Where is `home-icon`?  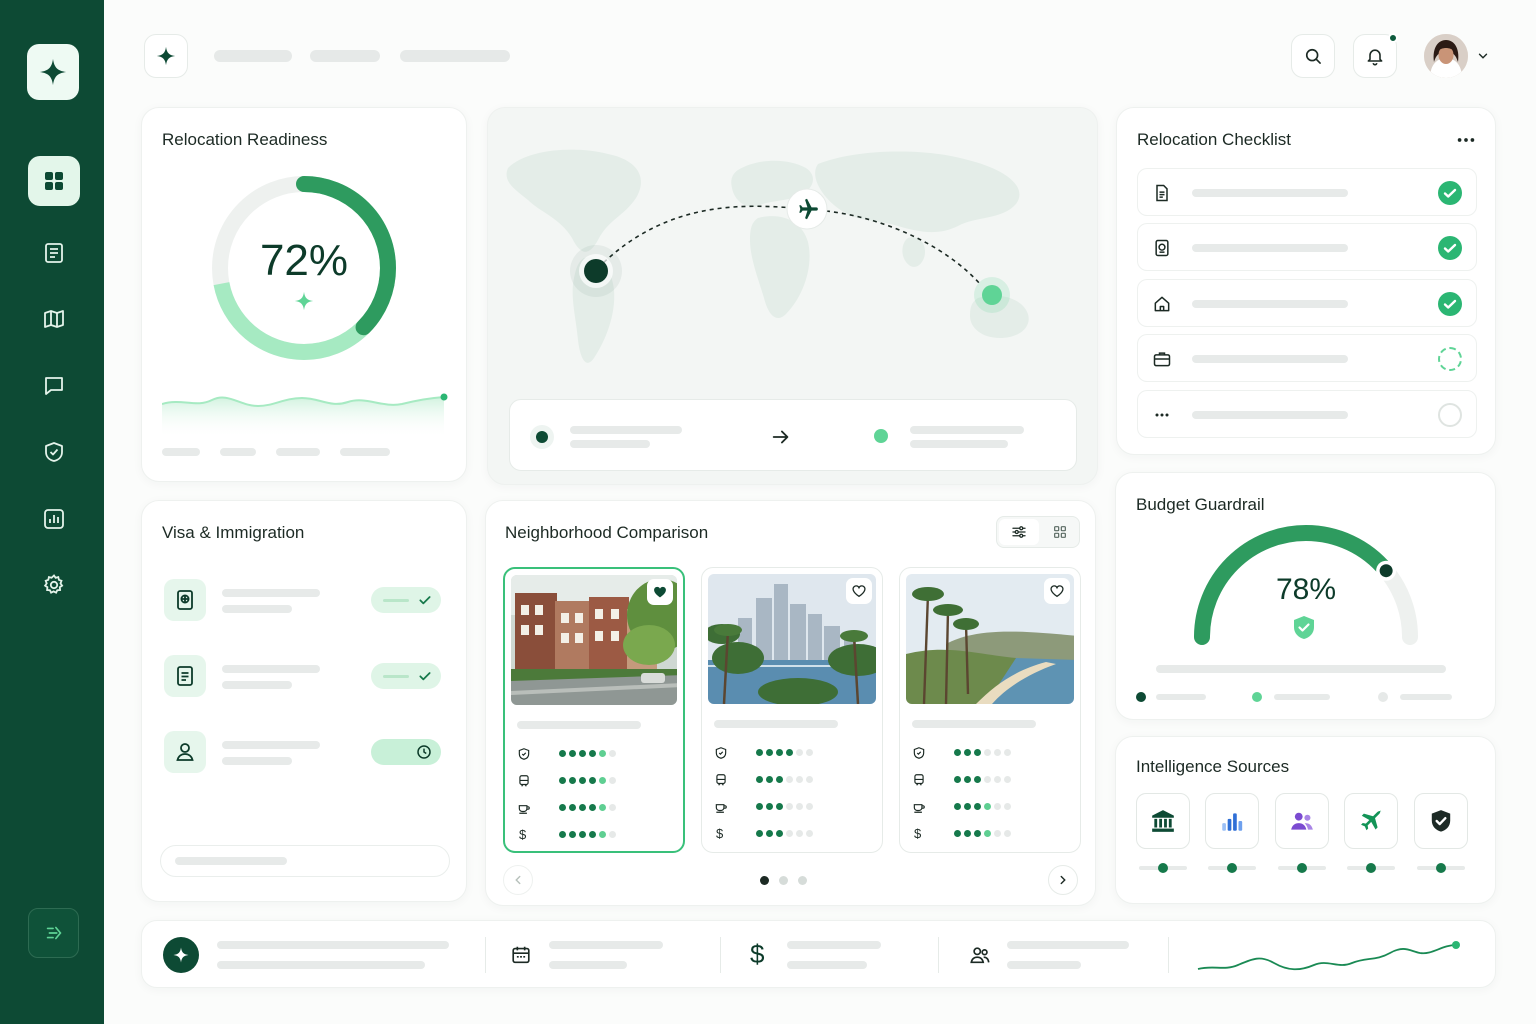
home-icon is located at coordinates (1162, 304).